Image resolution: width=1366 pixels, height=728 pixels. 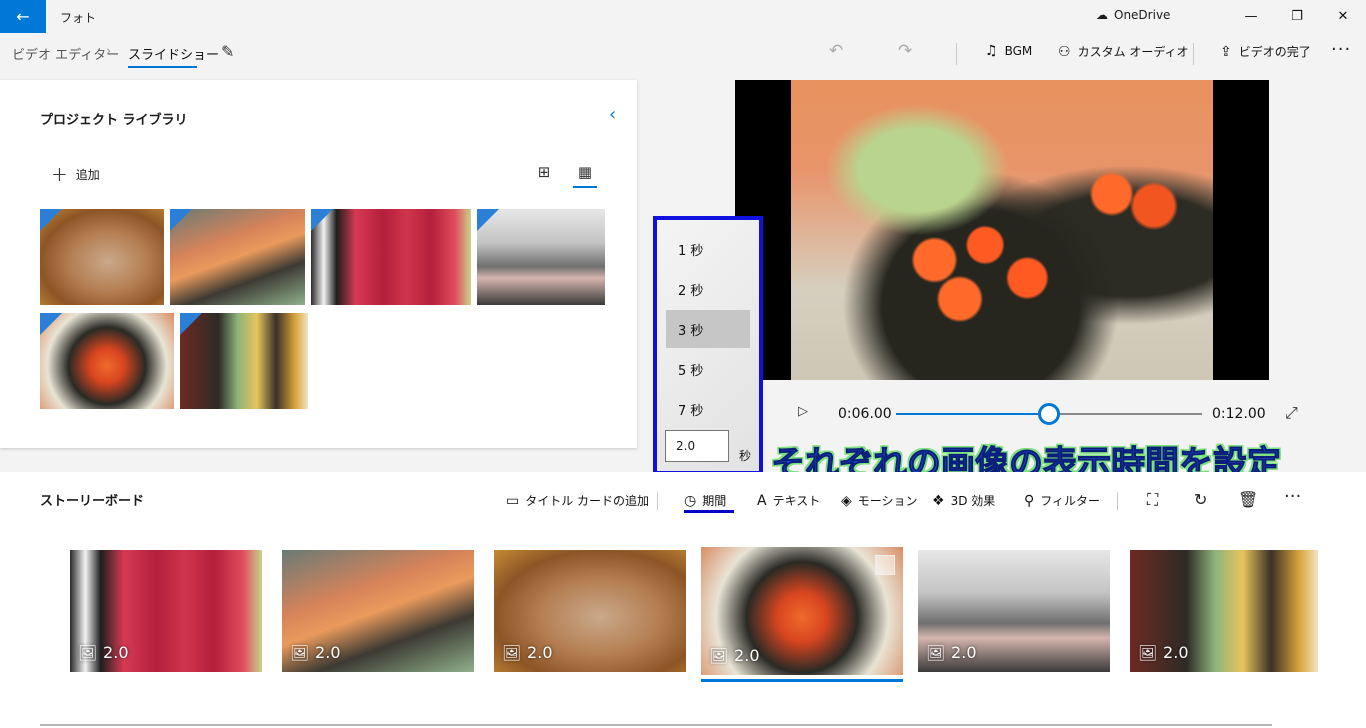 What do you see at coordinates (78, 18) in the screenshot?
I see `app-title: フォト` at bounding box center [78, 18].